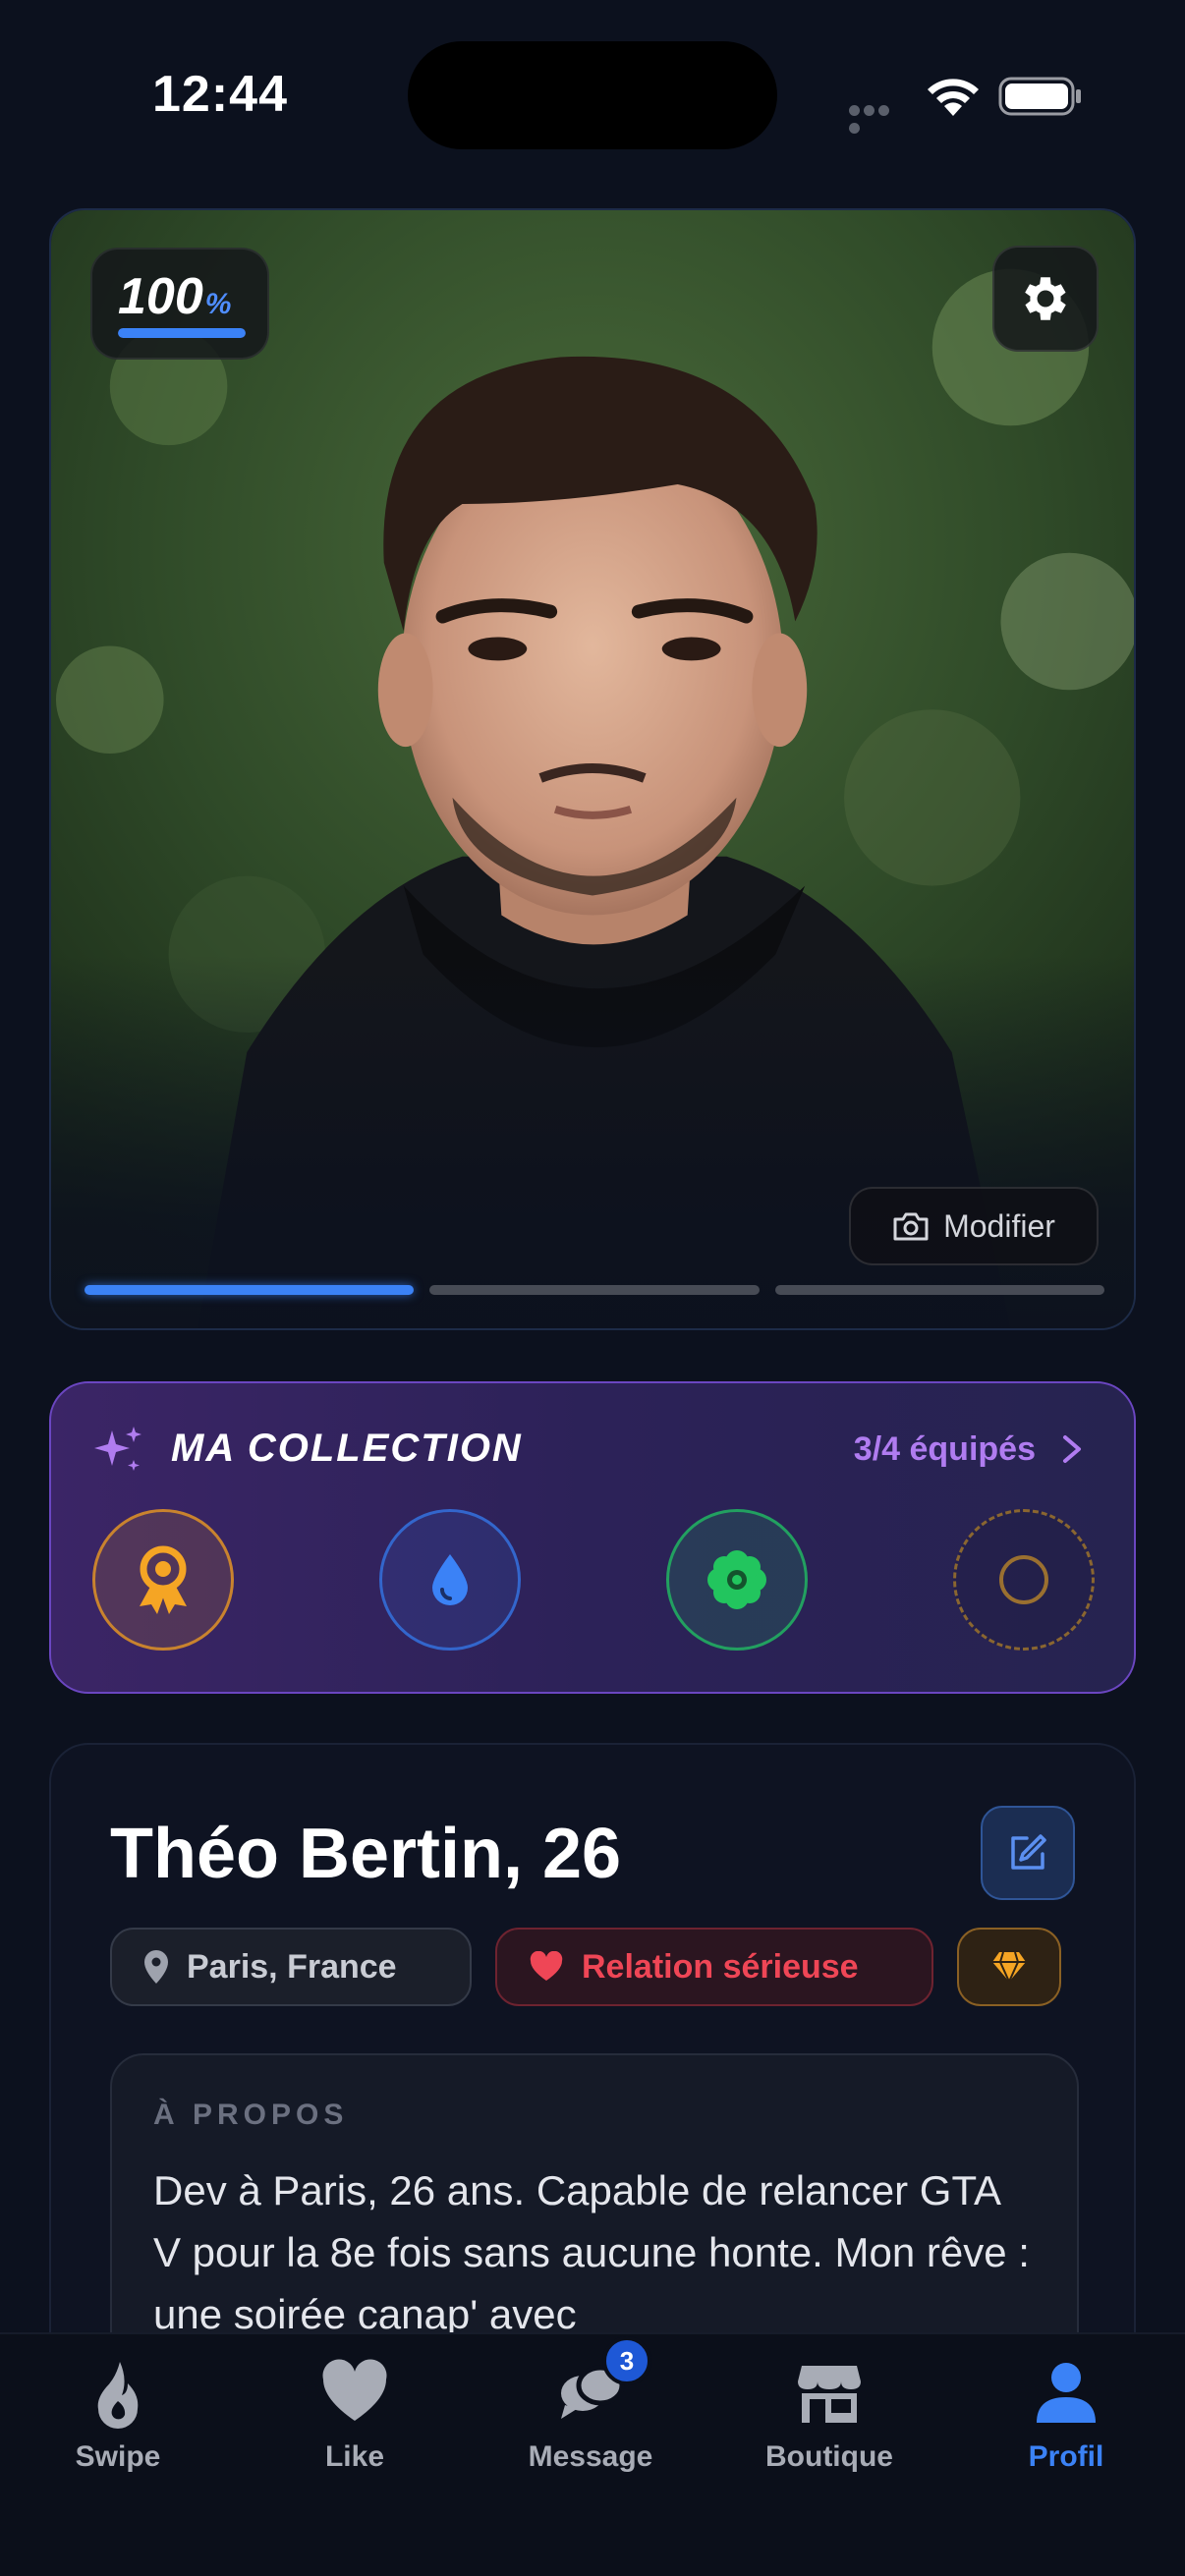 The image size is (1185, 2576). Describe the element at coordinates (999, 1225) in the screenshot. I see `modify-photo-label: Modifier` at that location.